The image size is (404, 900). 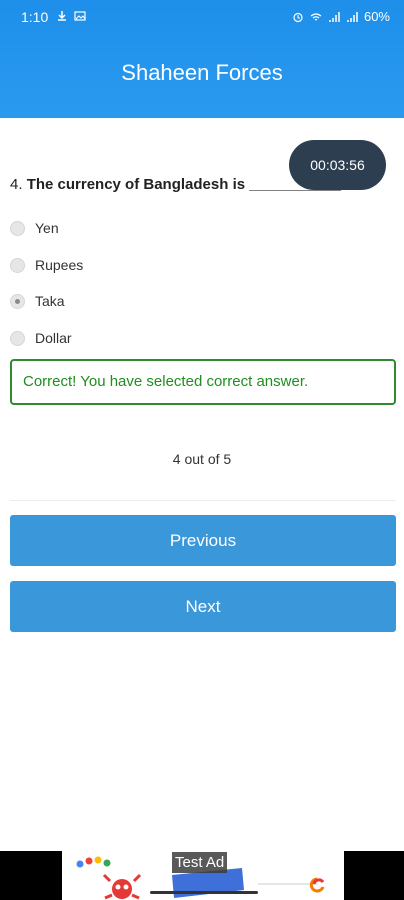 I want to click on app-header: 1:10 60% Shaheen Forces, so click(x=202, y=59).